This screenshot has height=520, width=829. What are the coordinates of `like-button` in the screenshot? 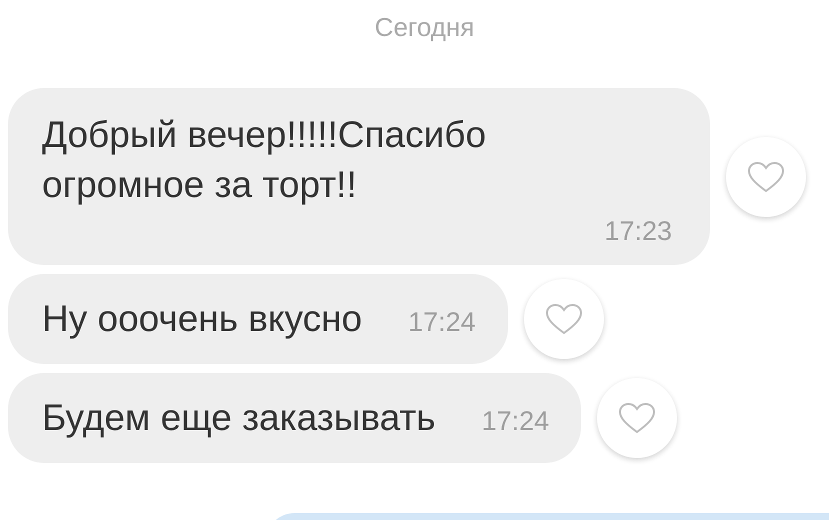 It's located at (766, 176).